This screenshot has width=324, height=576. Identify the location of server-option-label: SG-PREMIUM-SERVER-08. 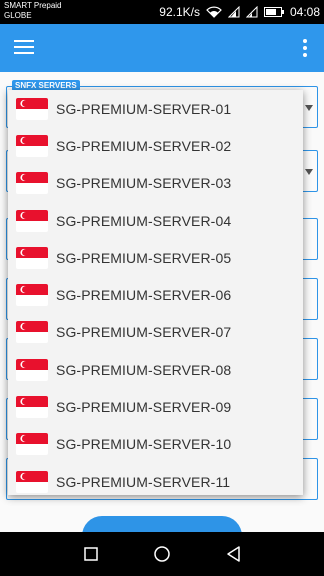
(144, 369).